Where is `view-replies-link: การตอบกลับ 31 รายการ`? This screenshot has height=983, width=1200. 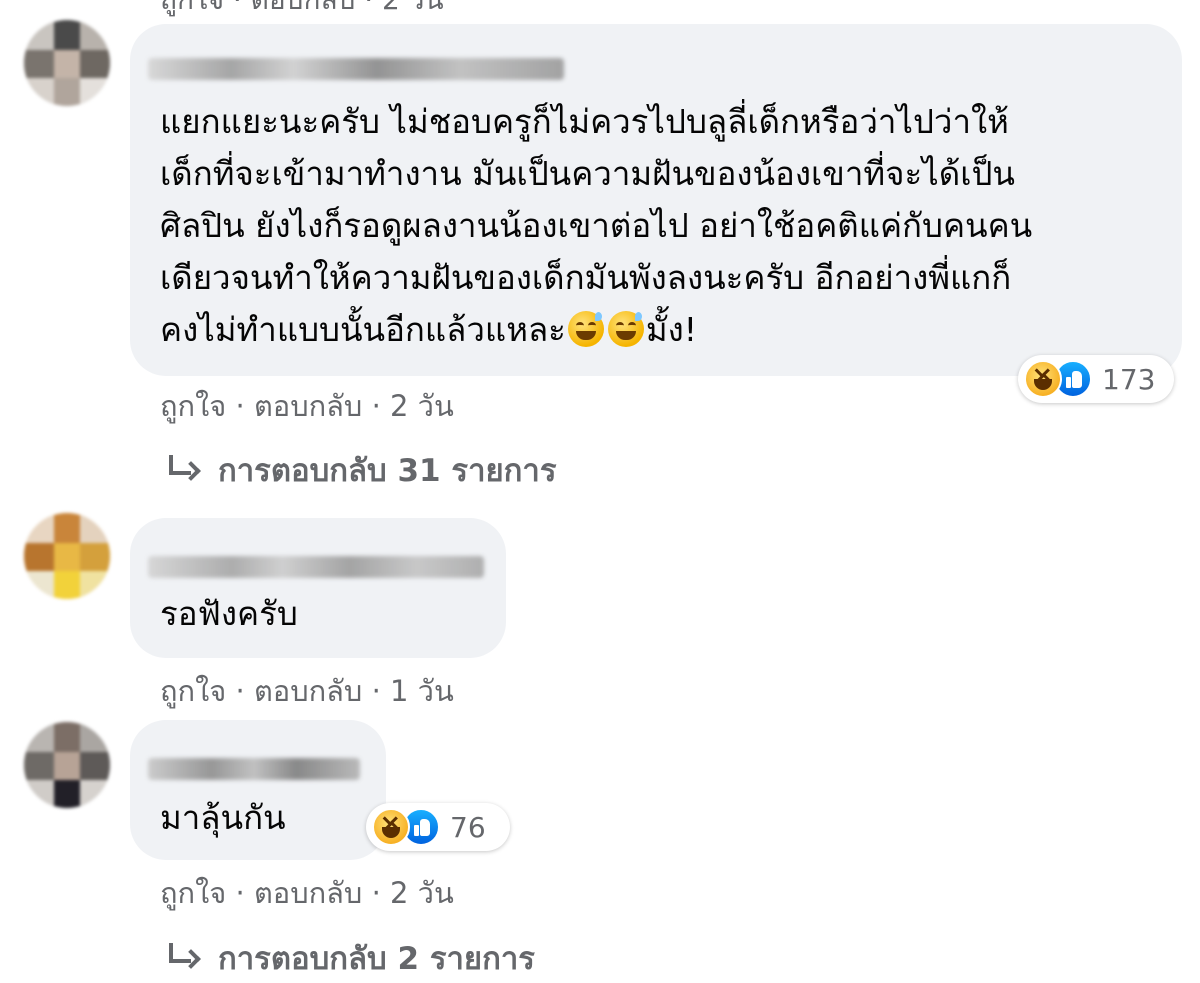
view-replies-link: การตอบกลับ 31 รายการ is located at coordinates (361, 470).